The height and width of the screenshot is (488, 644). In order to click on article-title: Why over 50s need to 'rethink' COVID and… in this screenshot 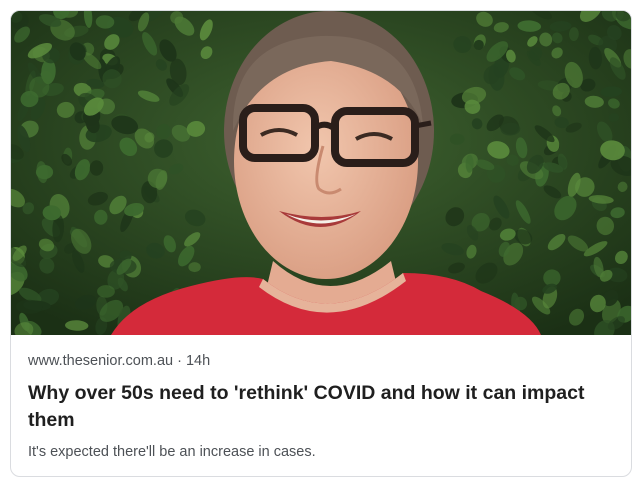, I will do `click(323, 407)`.